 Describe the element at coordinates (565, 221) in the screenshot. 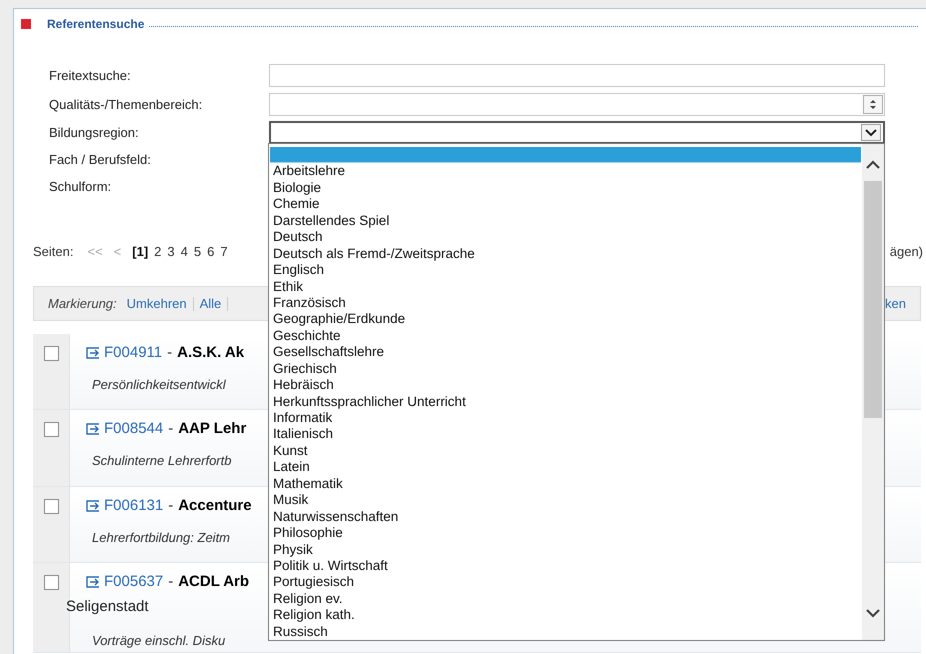

I see `dropdown-option: Darstellendes Spiel` at that location.